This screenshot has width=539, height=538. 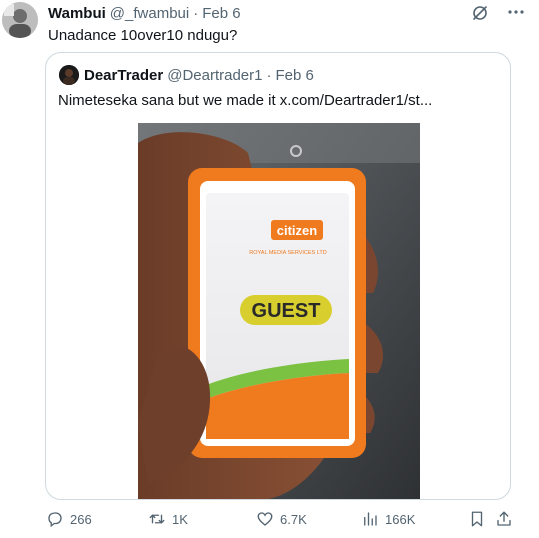 I want to click on views-button: 166K, so click(x=388, y=519).